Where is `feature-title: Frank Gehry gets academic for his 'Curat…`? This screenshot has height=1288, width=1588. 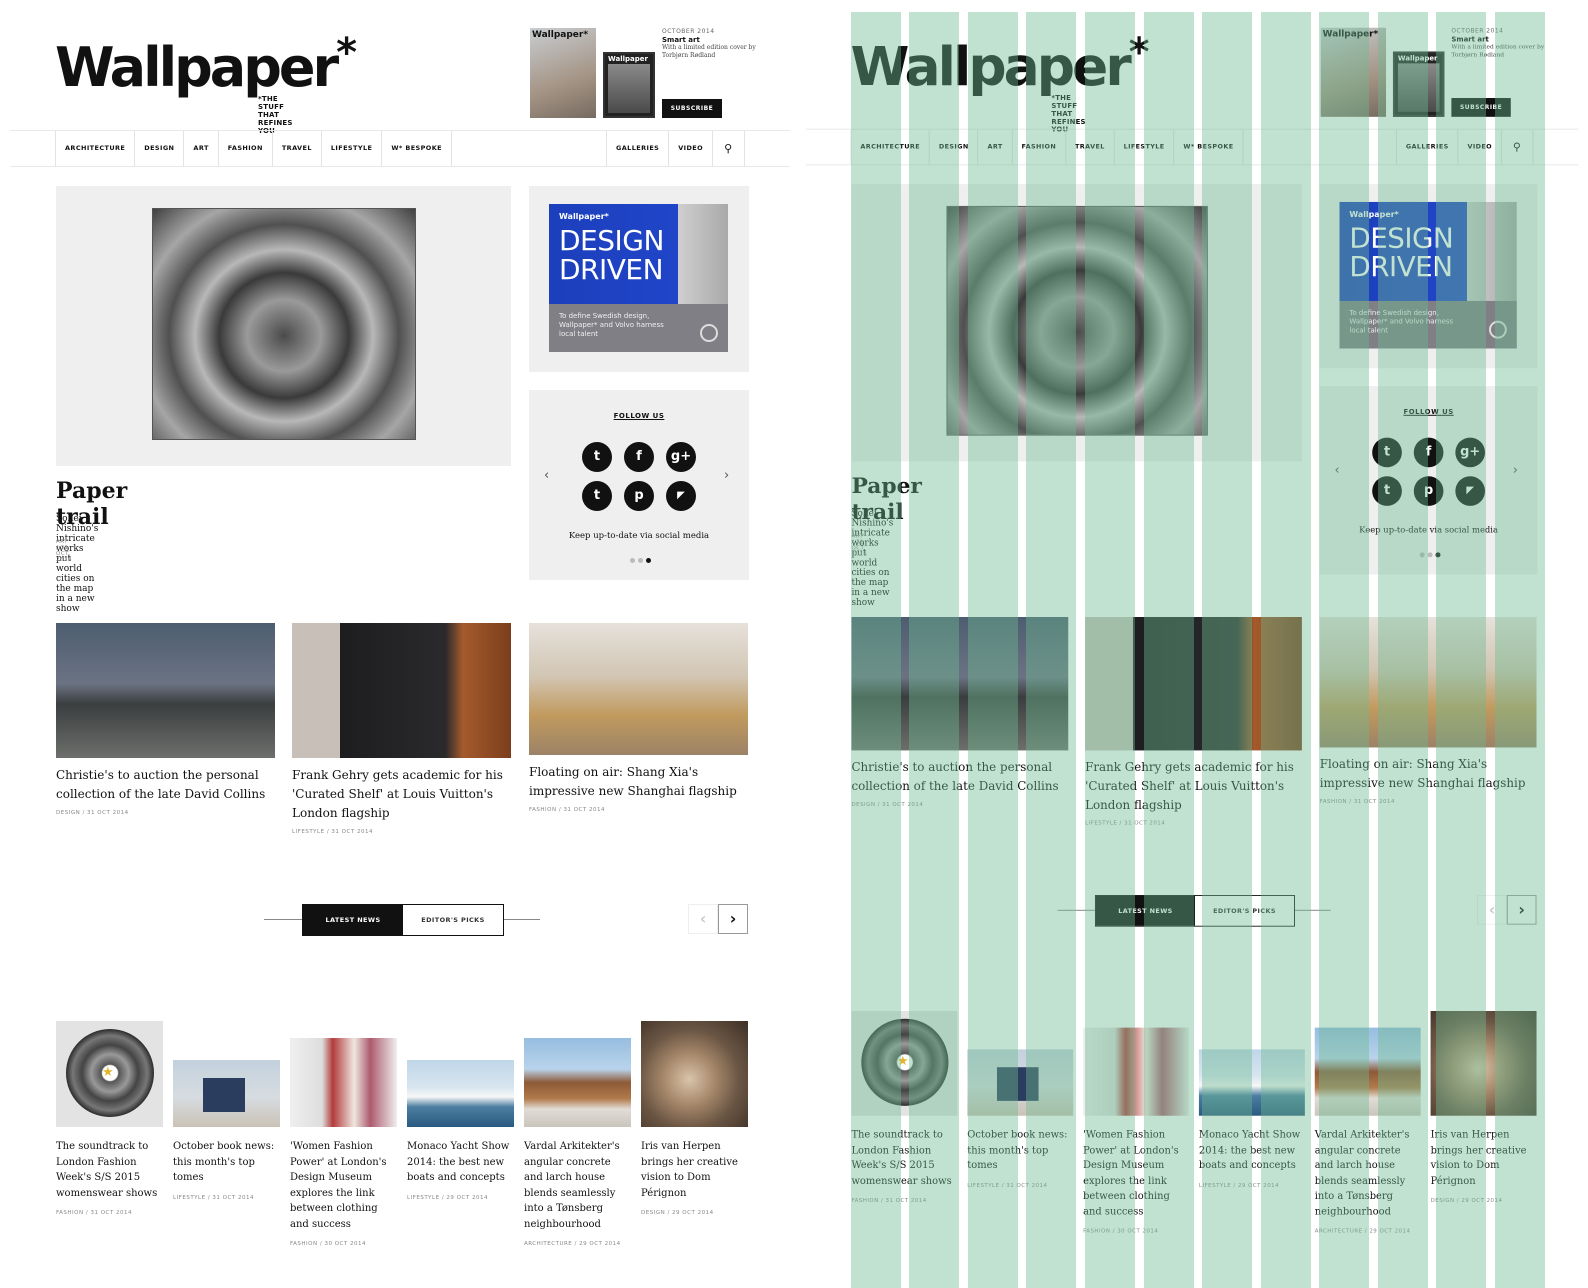 feature-title: Frank Gehry gets academic for his 'Curat… is located at coordinates (401, 794).